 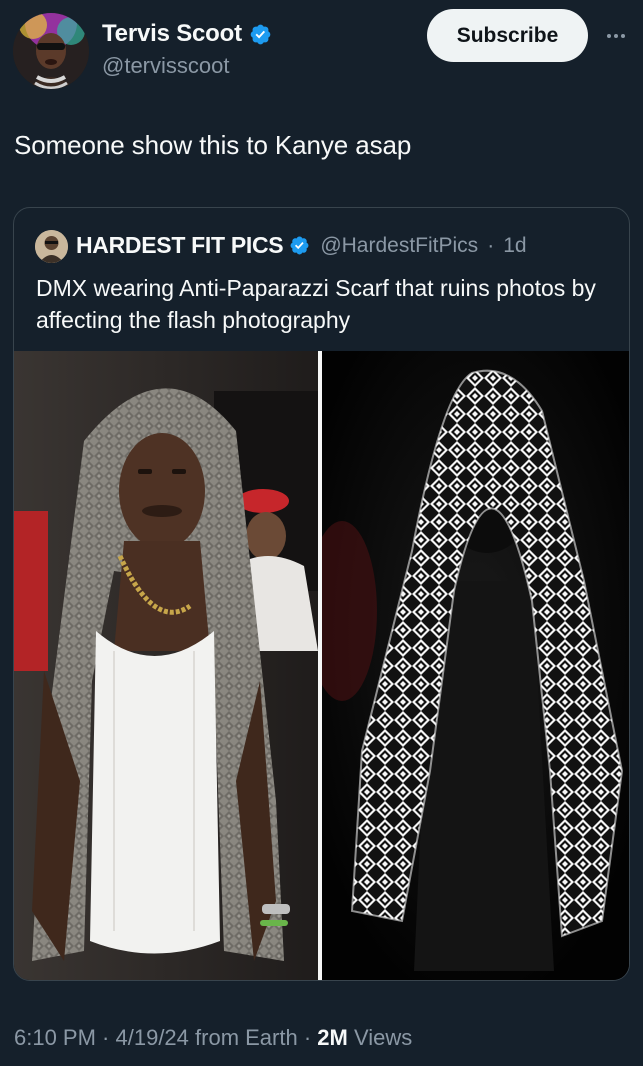 I want to click on tweet-metadata: 6:10 PM · 4/19/24 from Earth · 2M Views, so click(x=213, y=1038).